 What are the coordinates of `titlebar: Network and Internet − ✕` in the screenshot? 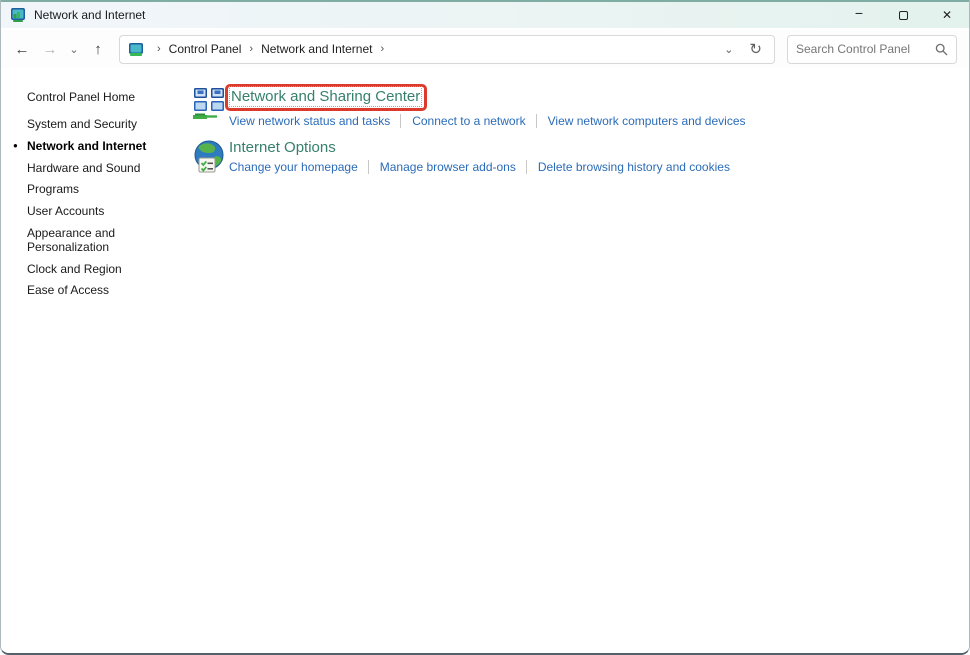 It's located at (485, 14).